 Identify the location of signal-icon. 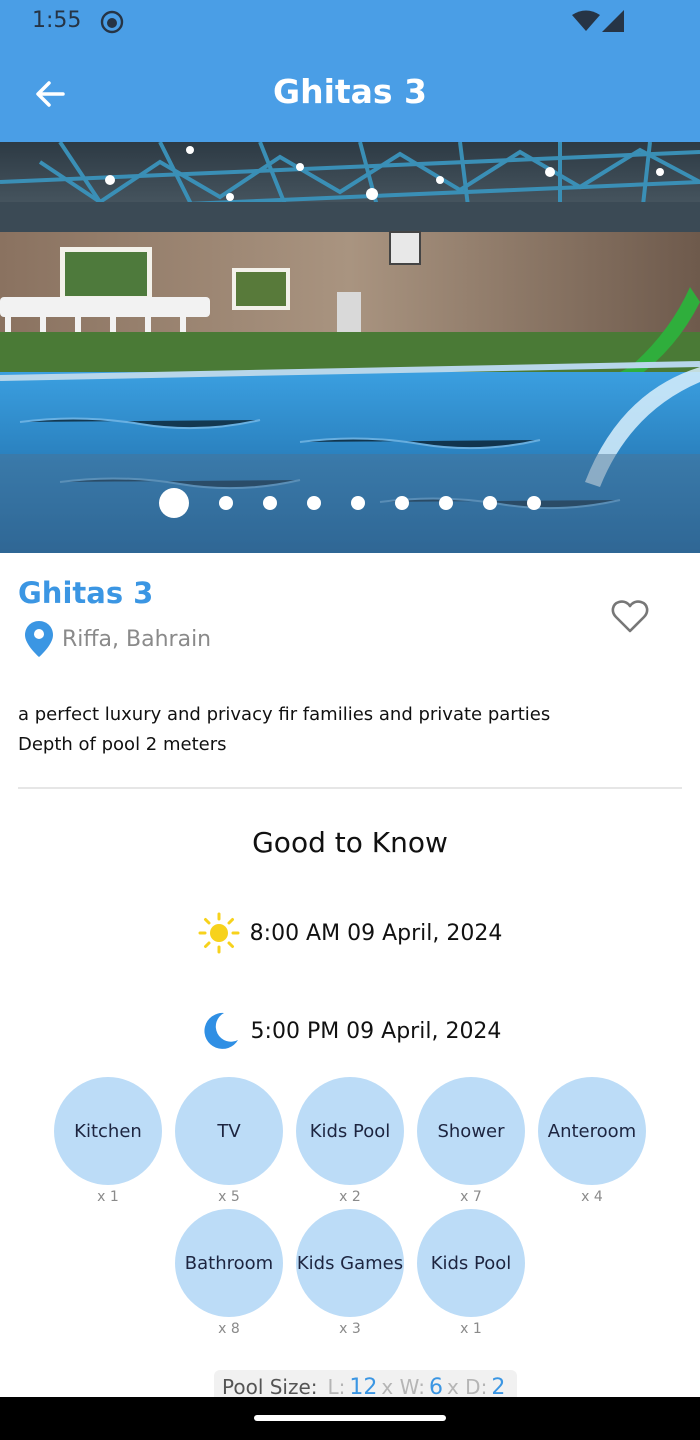
(613, 21).